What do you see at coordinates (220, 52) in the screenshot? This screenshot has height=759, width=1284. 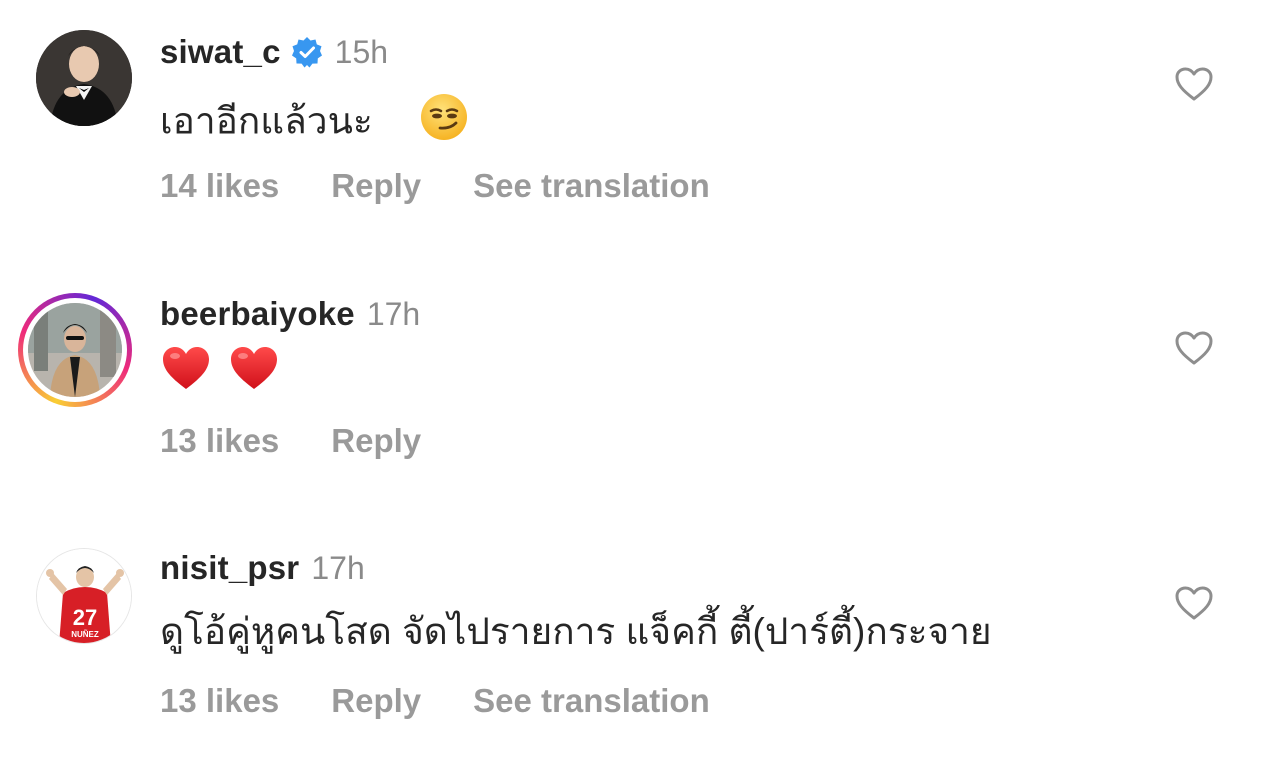 I see `username: siwat_c` at bounding box center [220, 52].